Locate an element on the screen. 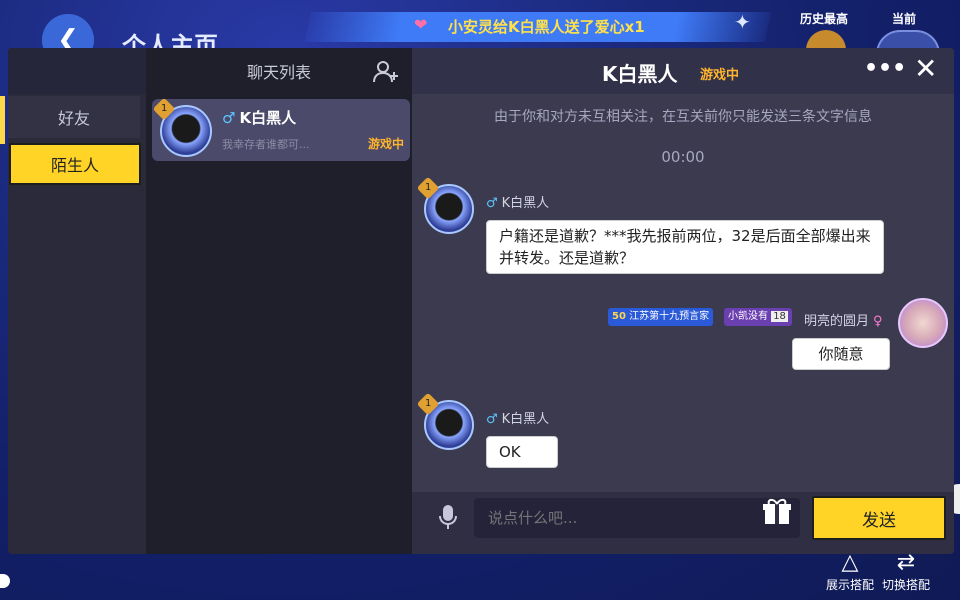 The image size is (960, 600). broadcast-text: 小安灵给K白黑人送了爱心x1 is located at coordinates (546, 27).